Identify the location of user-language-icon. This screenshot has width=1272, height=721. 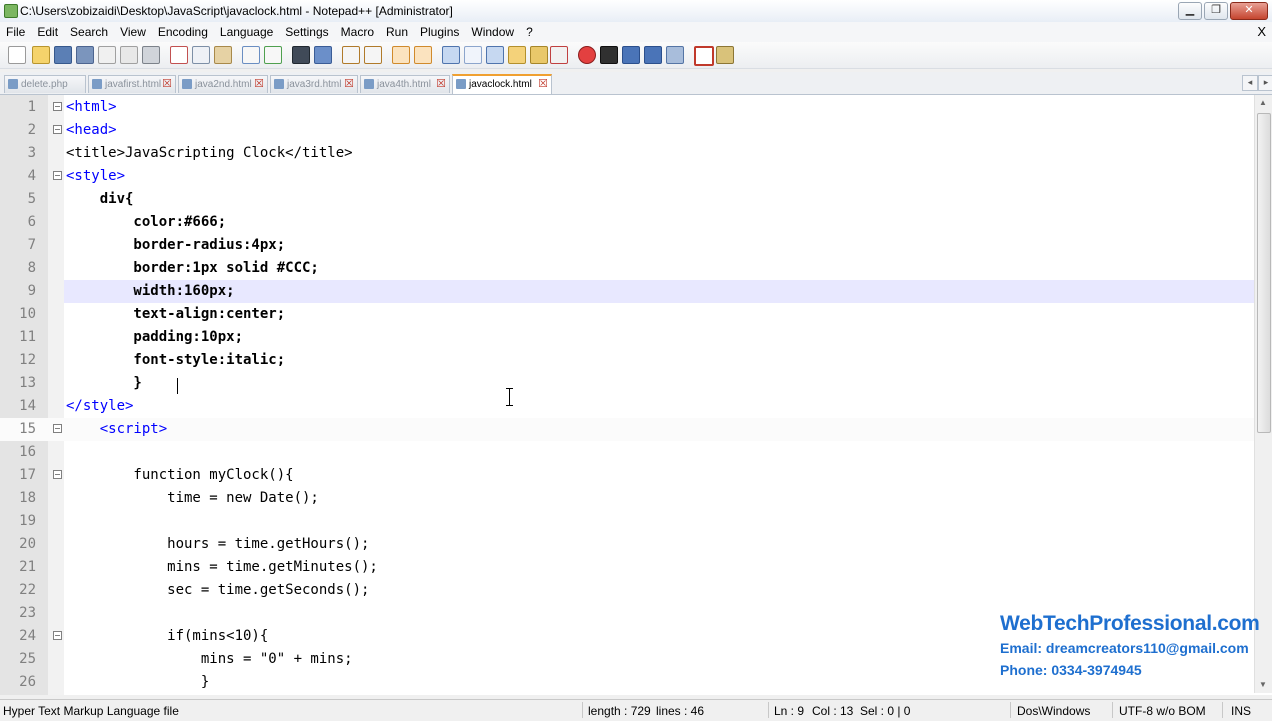
(517, 55).